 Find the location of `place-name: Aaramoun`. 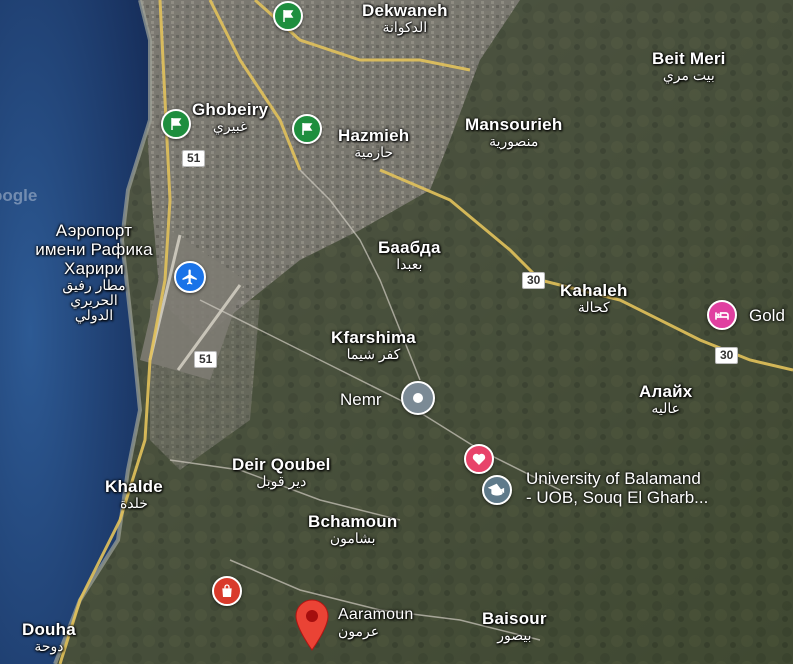

place-name: Aaramoun is located at coordinates (376, 614).